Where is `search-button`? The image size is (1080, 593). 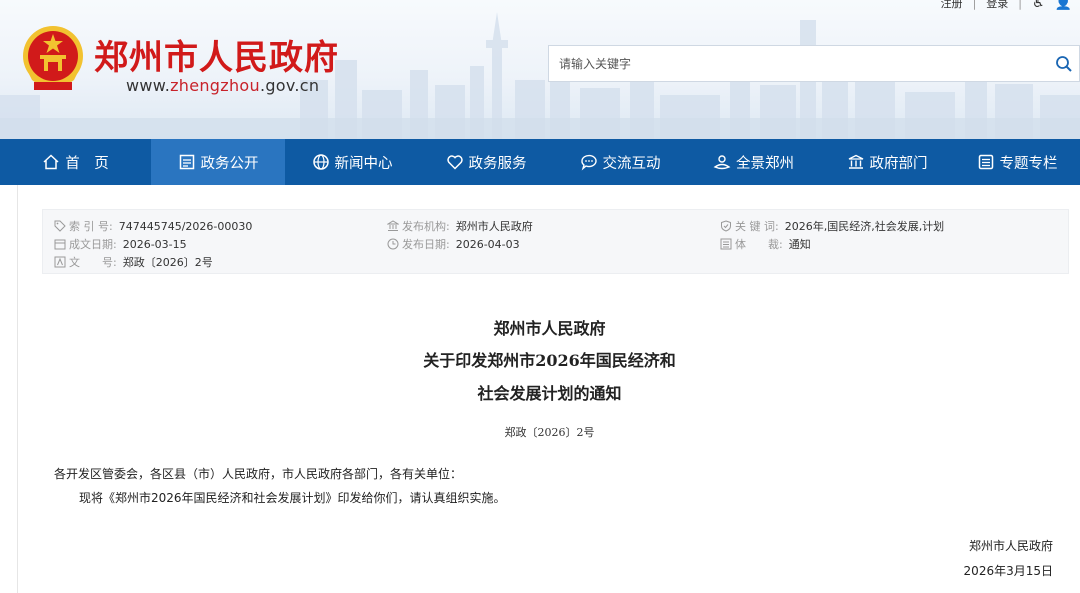 search-button is located at coordinates (1064, 63).